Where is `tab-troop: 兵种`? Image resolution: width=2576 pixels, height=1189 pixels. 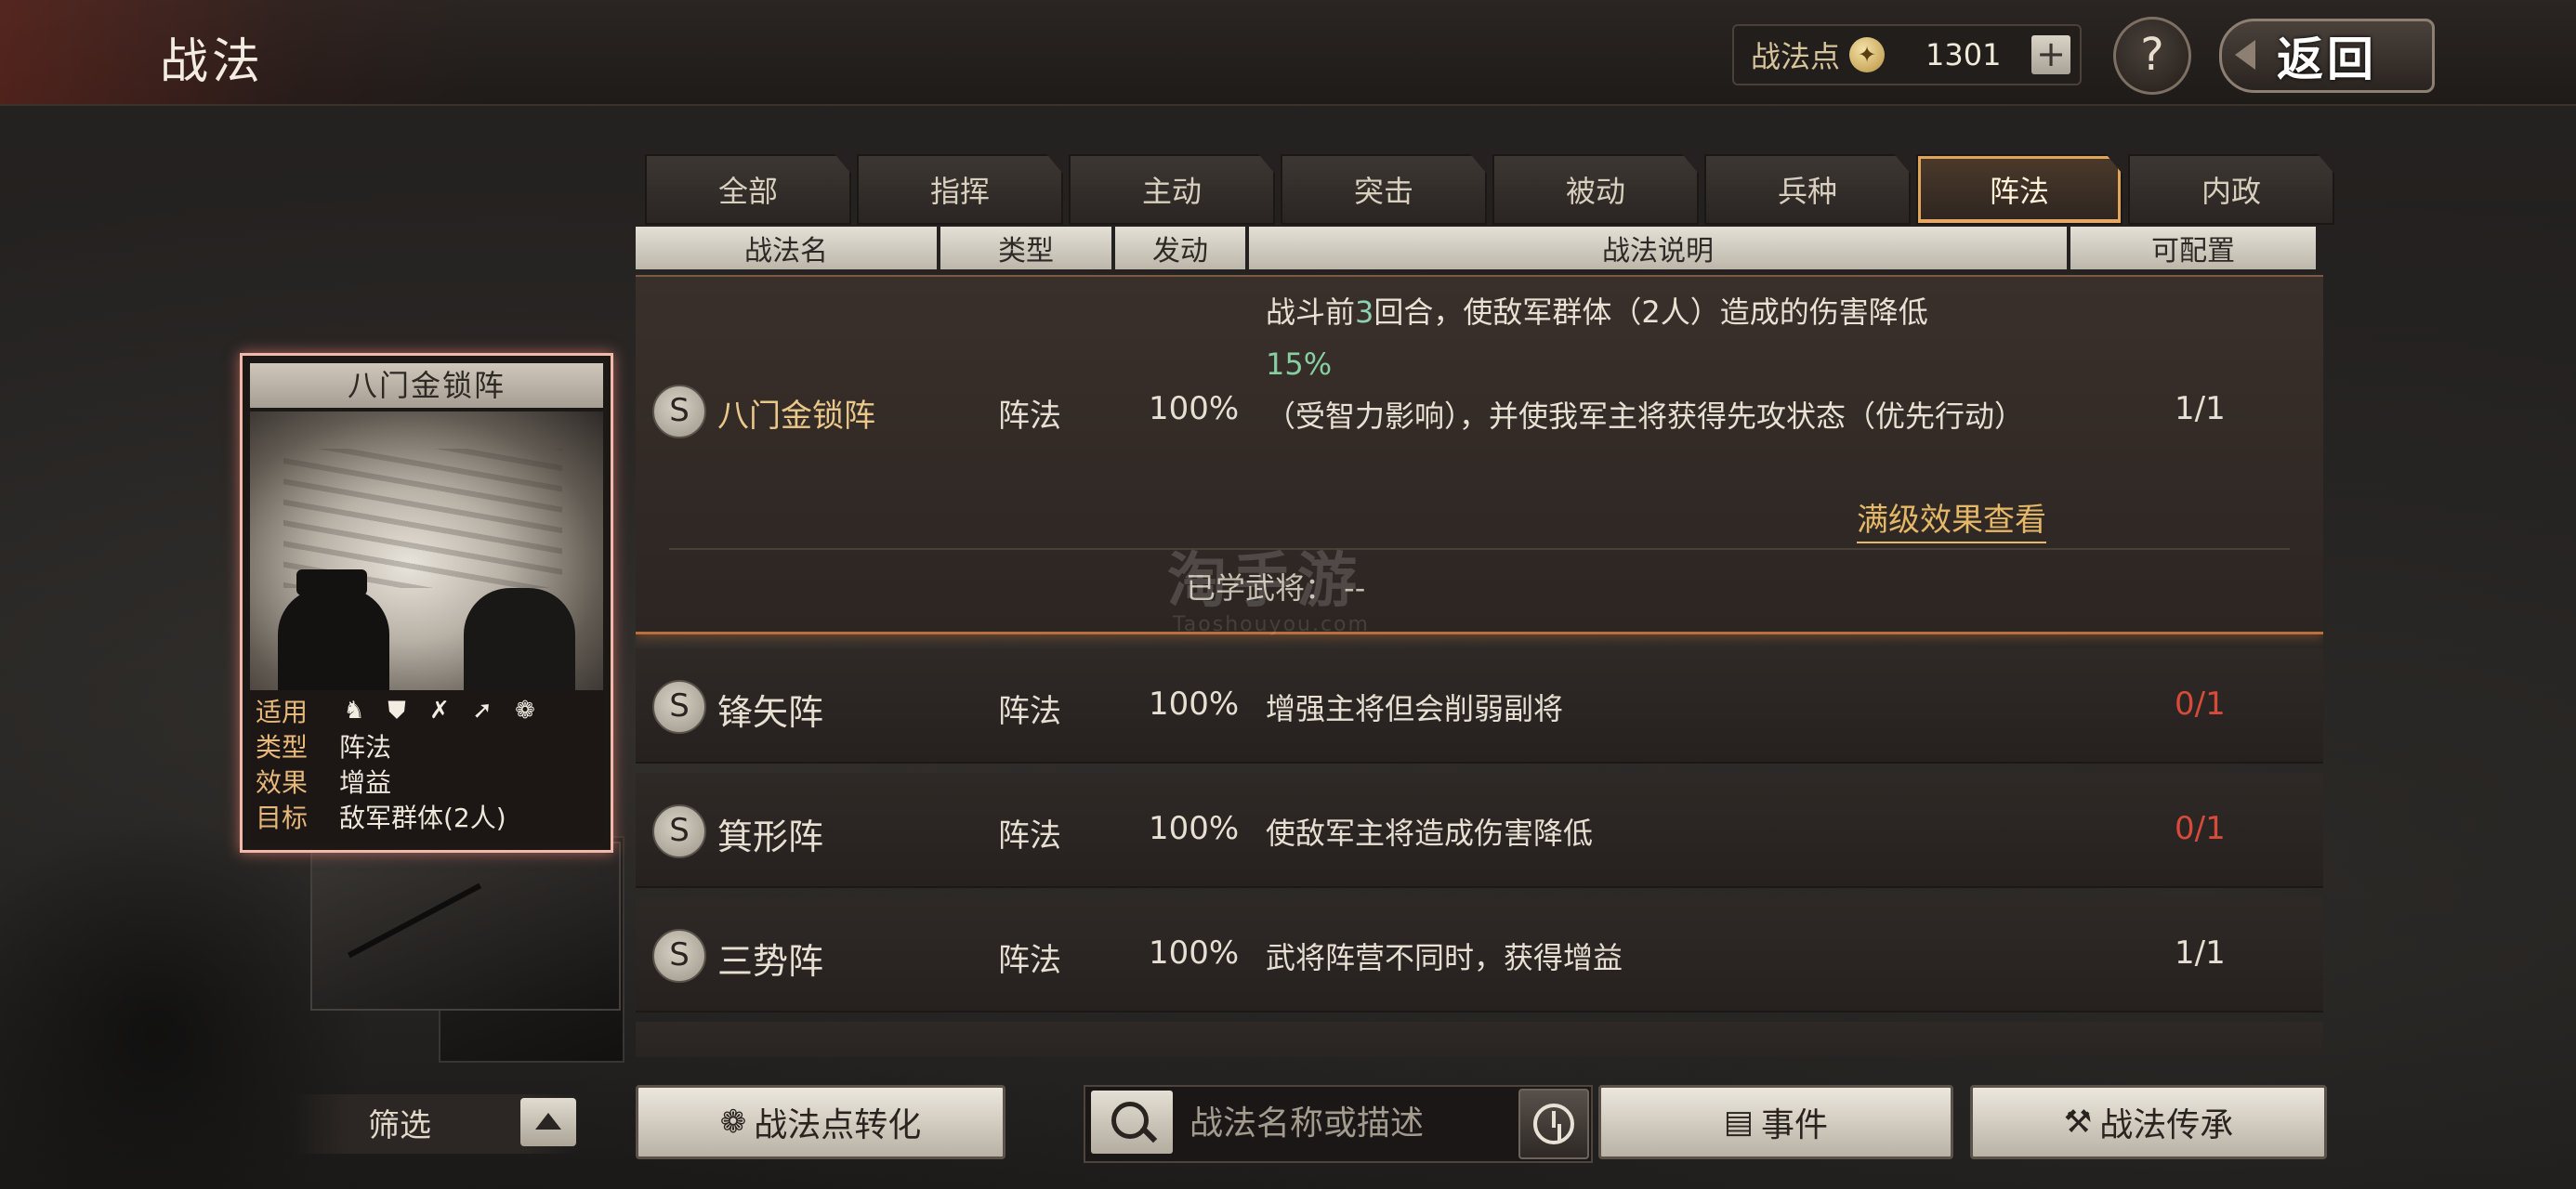
tab-troop: 兵种 is located at coordinates (1807, 189).